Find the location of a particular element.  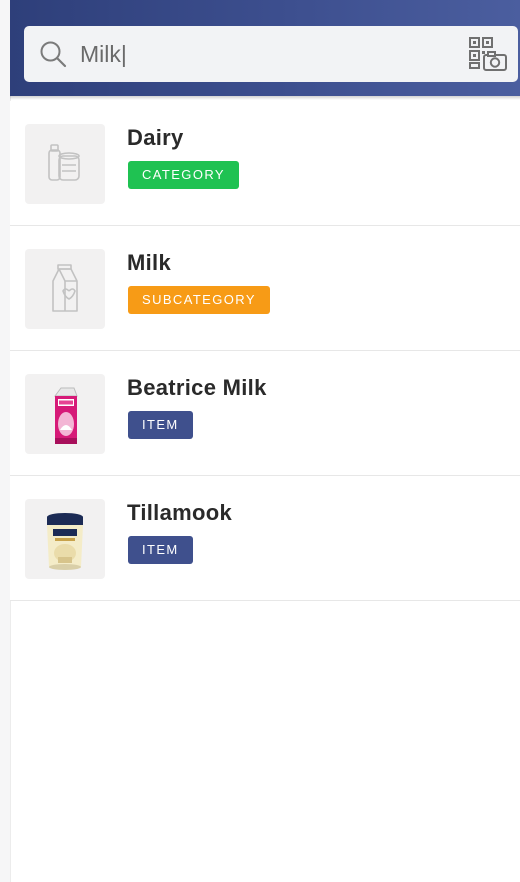

result-row-beatrice-milk: Beatrice Milk ITEM is located at coordinates (265, 413).